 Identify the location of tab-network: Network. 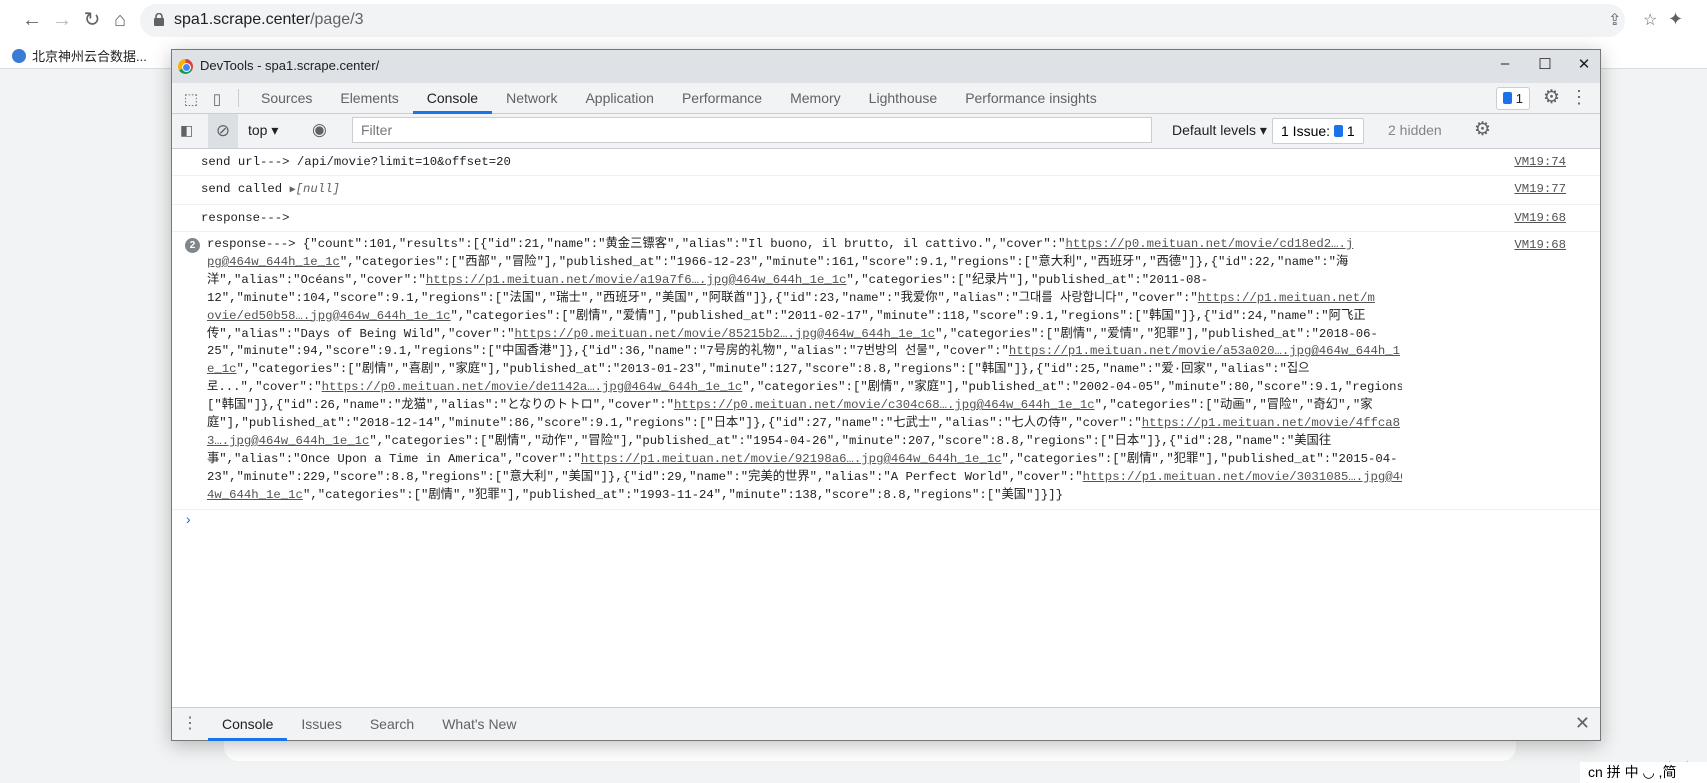
(531, 98).